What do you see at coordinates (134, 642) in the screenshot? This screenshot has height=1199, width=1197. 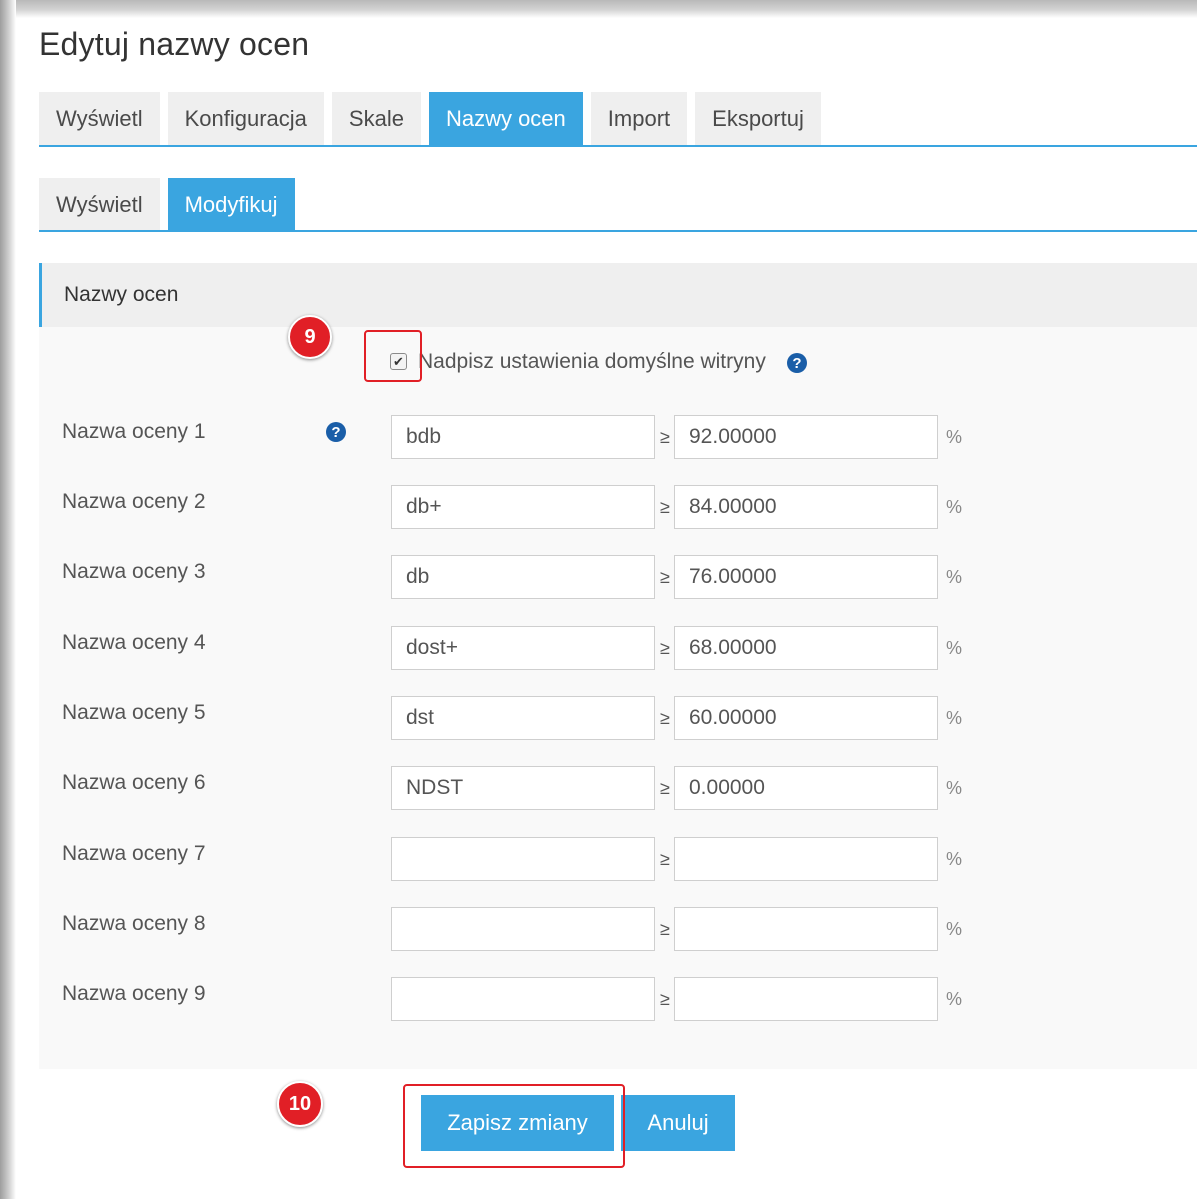 I see `grade-label: Nazwa oceny 4` at bounding box center [134, 642].